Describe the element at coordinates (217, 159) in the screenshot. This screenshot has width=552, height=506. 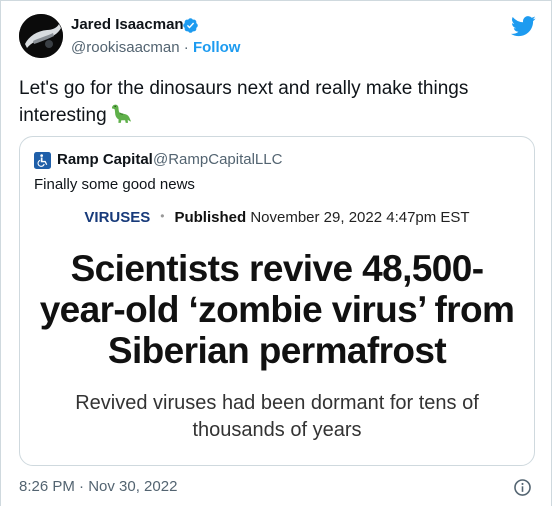
I see `quoted-author-handle: @RampCapitalLLC` at that location.